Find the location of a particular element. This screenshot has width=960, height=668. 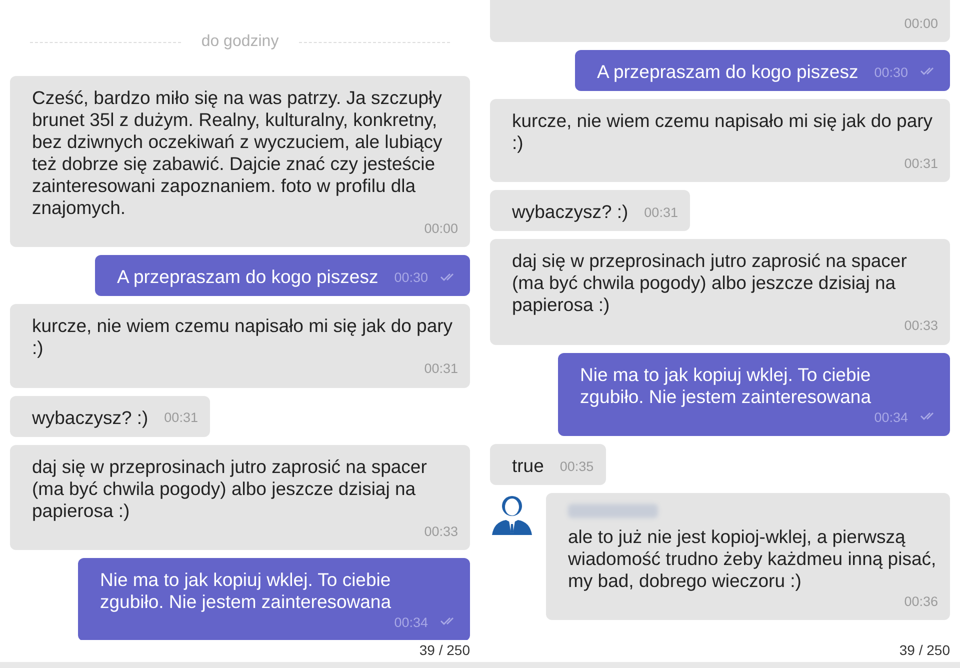

message-text: Cześć, bardzo miło się na was patrzy. Ja szczupły brunet 35l z dużym. Realny, kulturalny, konkretny, bez dziwnych oczekiwań z wyczuciem, ale lubiący też dobrze się zabawić. Dajcie znać czy jesteście zainteresowani zapoznaniem. foto w profilu dla znajomych. is located at coordinates (238, 153).